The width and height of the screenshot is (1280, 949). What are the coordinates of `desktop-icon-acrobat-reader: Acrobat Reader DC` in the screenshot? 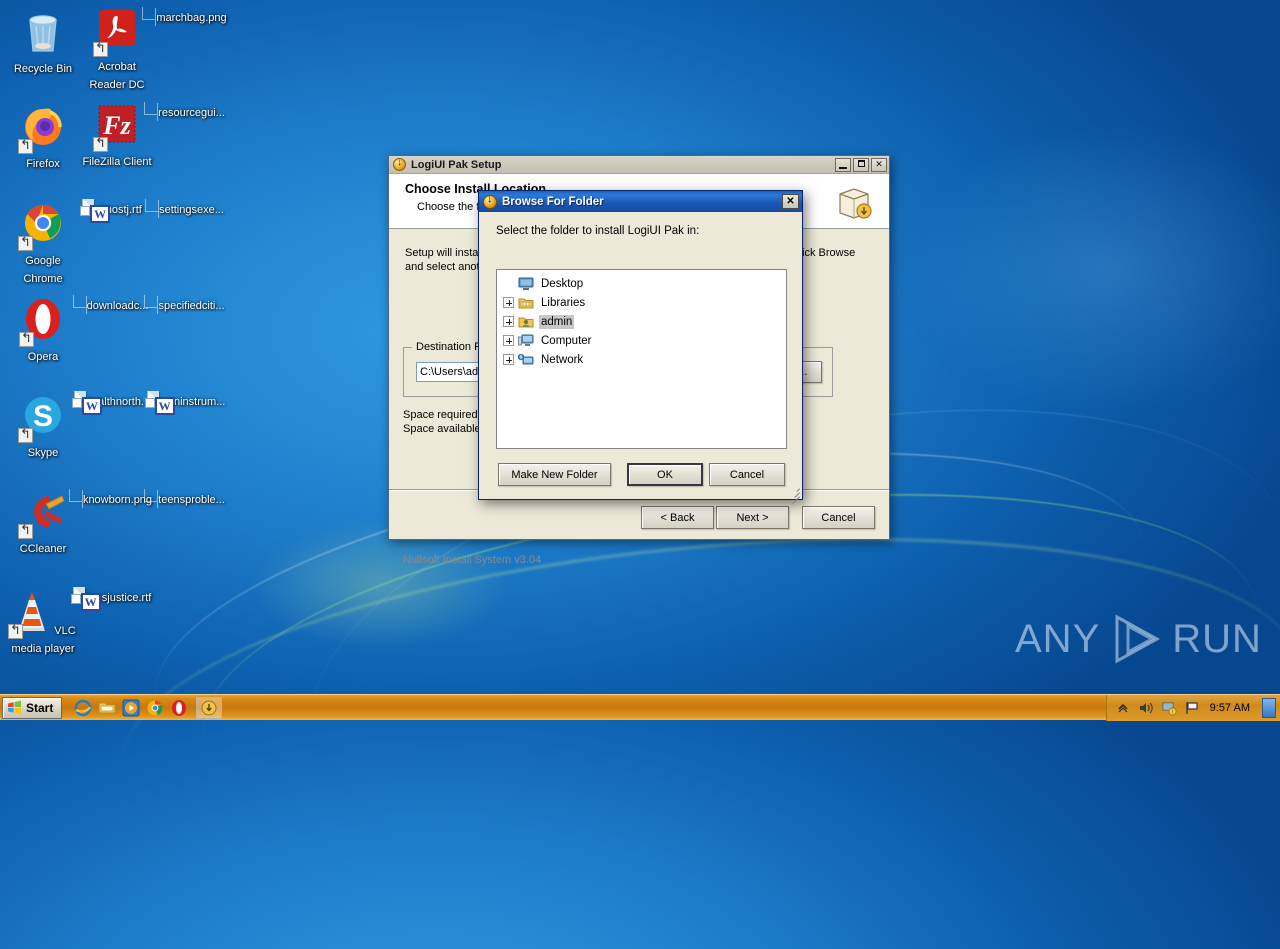 It's located at (117, 50).